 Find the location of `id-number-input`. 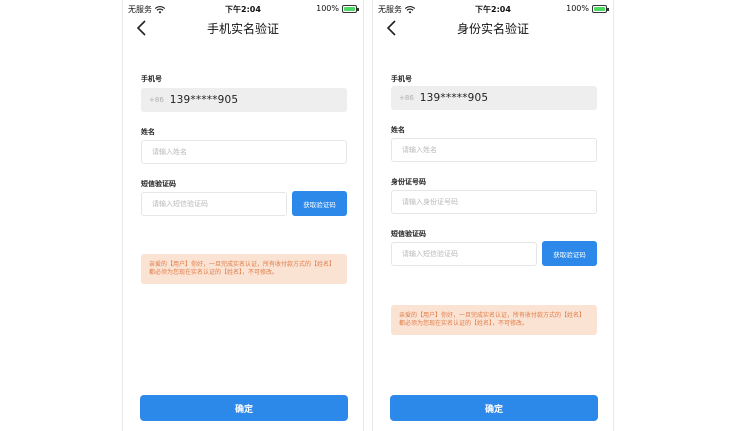

id-number-input is located at coordinates (494, 202).